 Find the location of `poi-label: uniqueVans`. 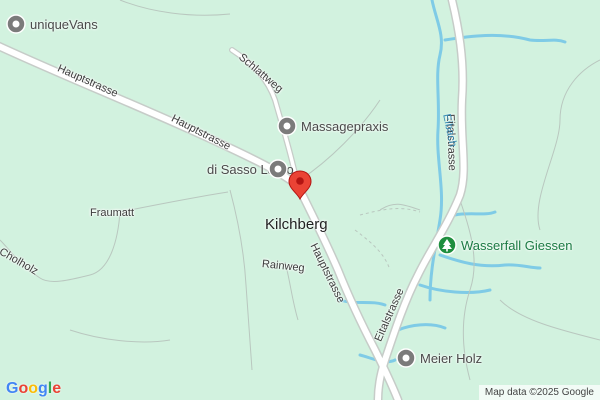

poi-label: uniqueVans is located at coordinates (64, 24).